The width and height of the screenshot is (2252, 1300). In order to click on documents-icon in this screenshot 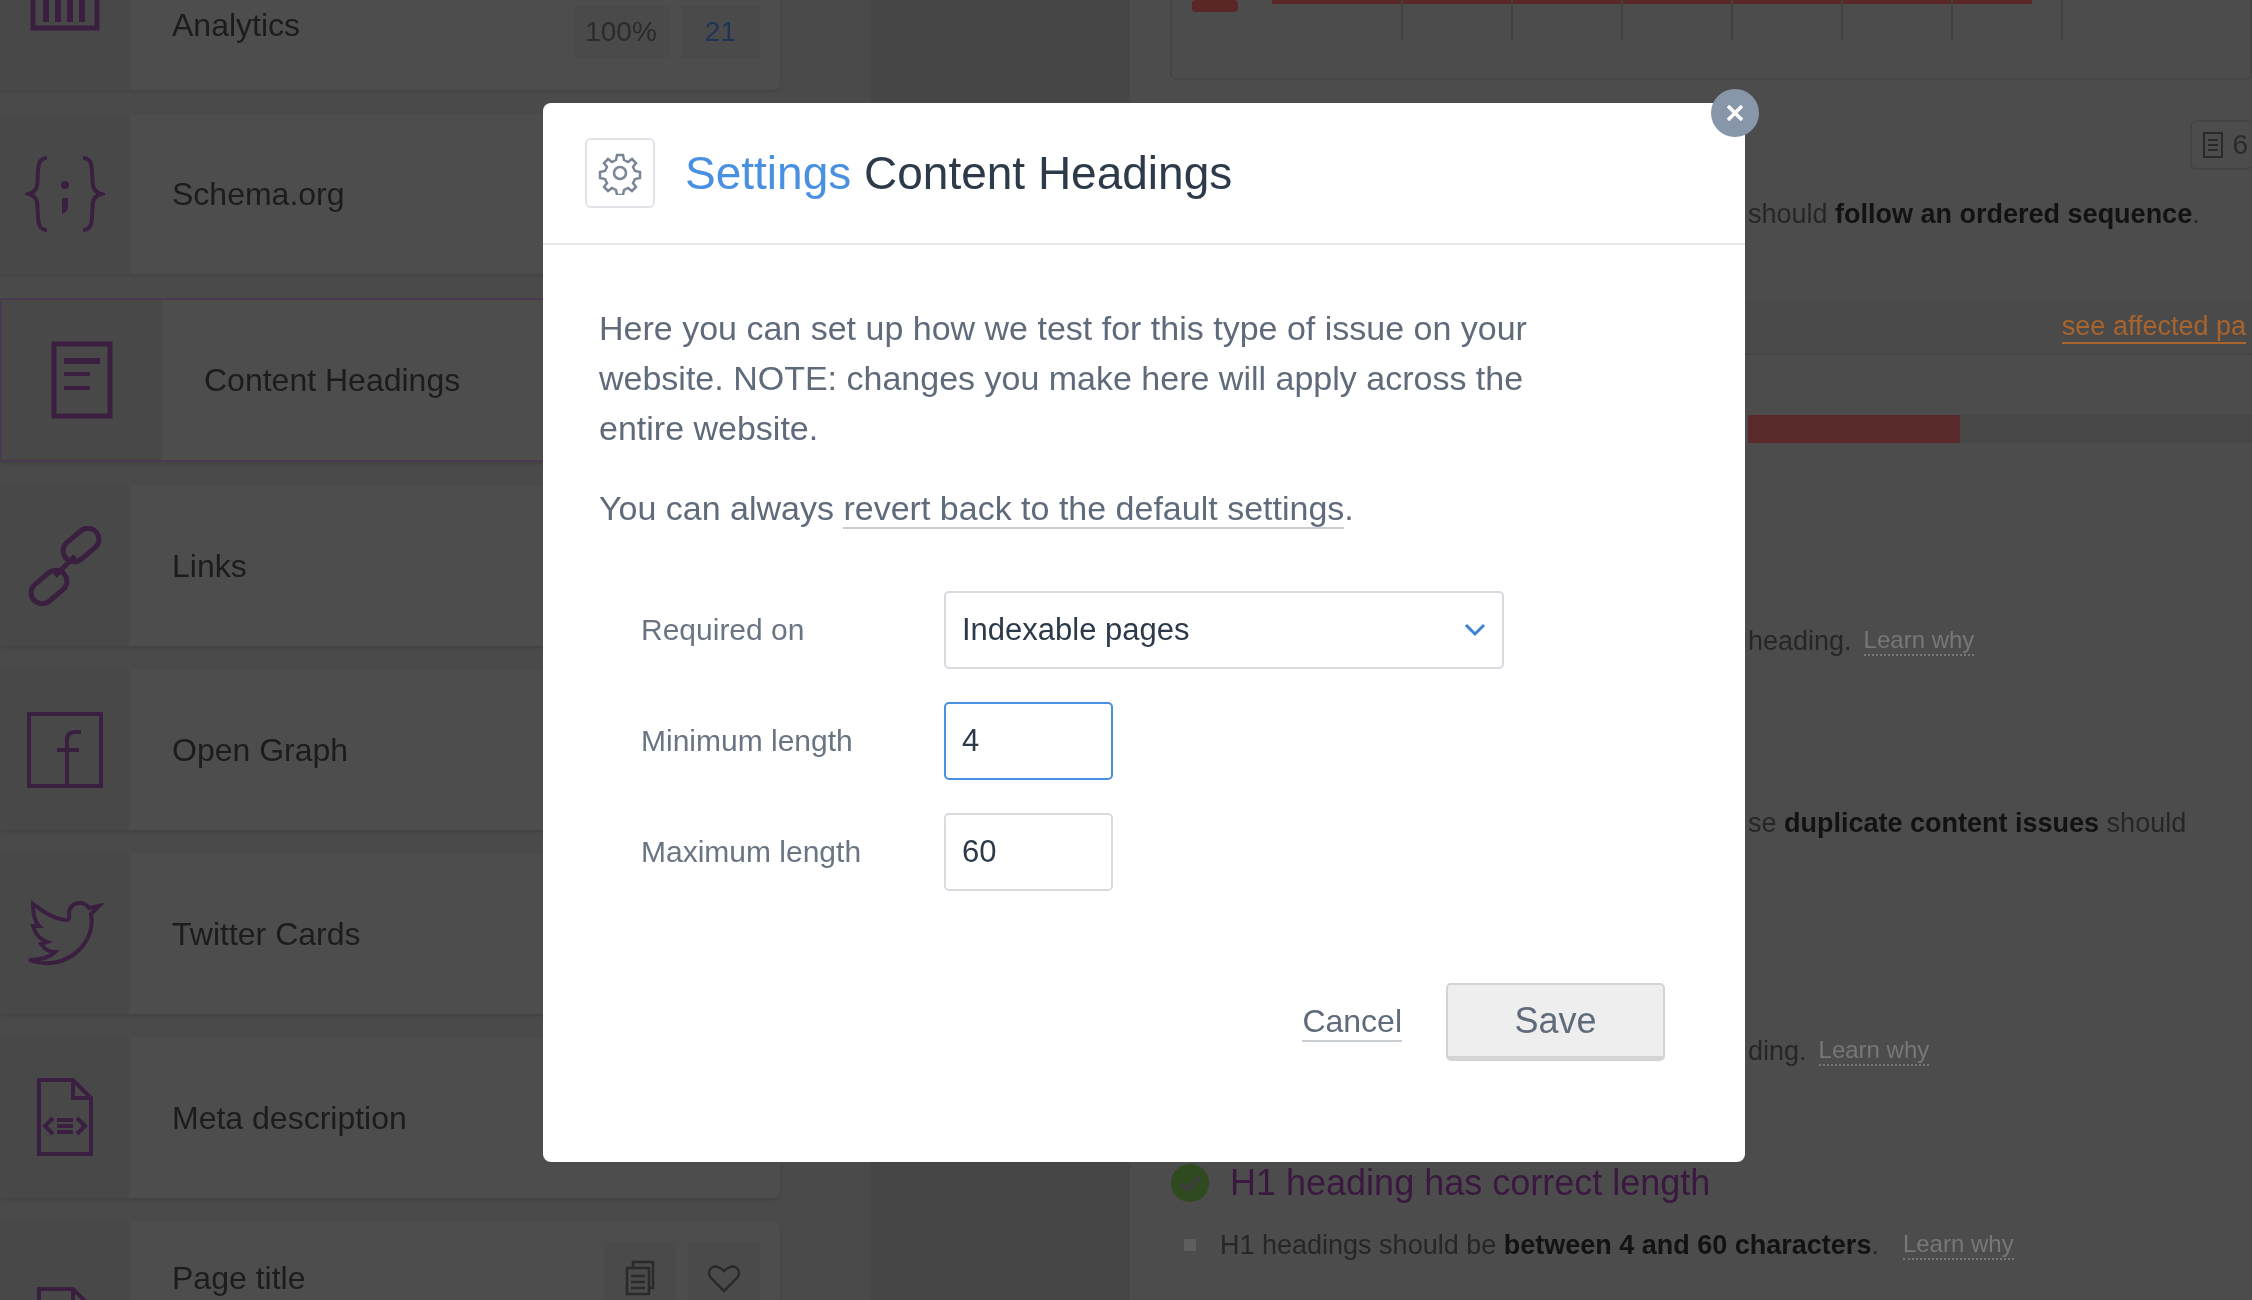, I will do `click(640, 1278)`.